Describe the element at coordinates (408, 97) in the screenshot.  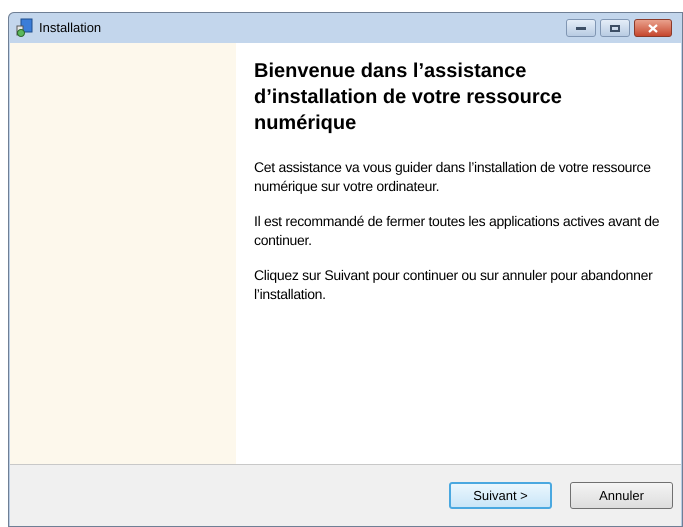
I see `heading: Bienvenue dans l’assistance d’installation de votre ressource numérique` at that location.